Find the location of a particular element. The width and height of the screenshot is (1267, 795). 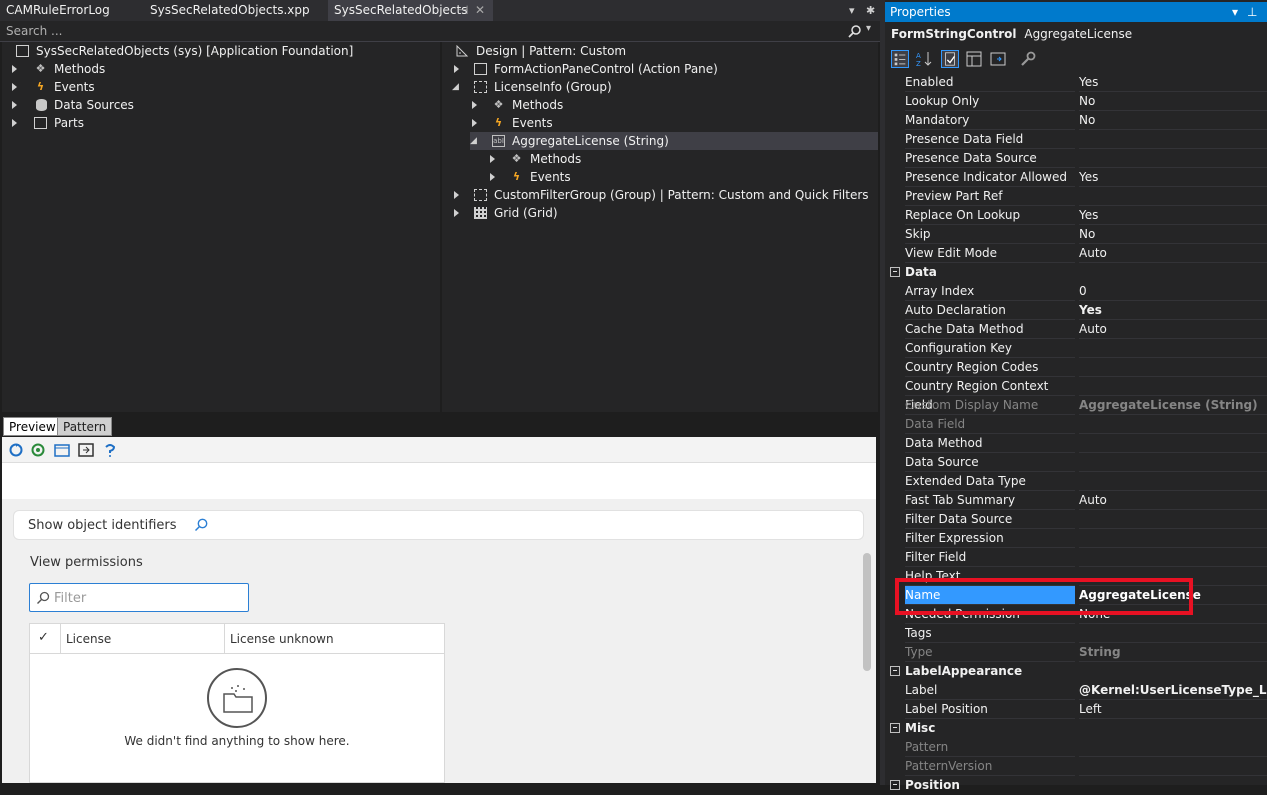

tab-syssecrelatedobjects-xpp: SysSecRelatedObjects.xpp is located at coordinates (230, 10).